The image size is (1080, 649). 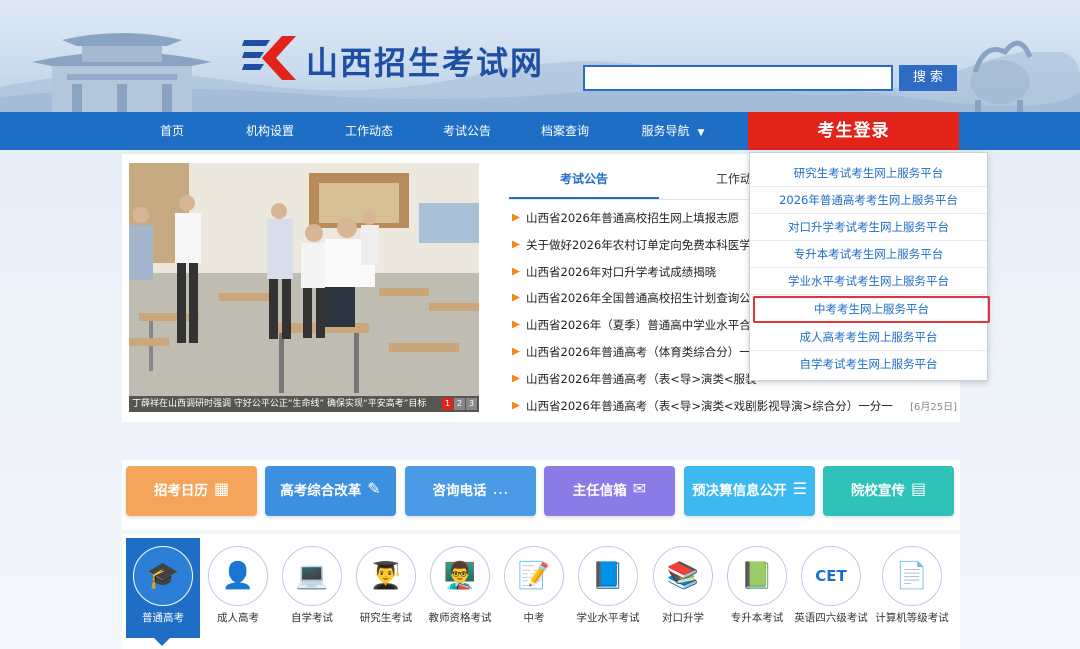 What do you see at coordinates (447, 404) in the screenshot?
I see `slide-page-1: 1` at bounding box center [447, 404].